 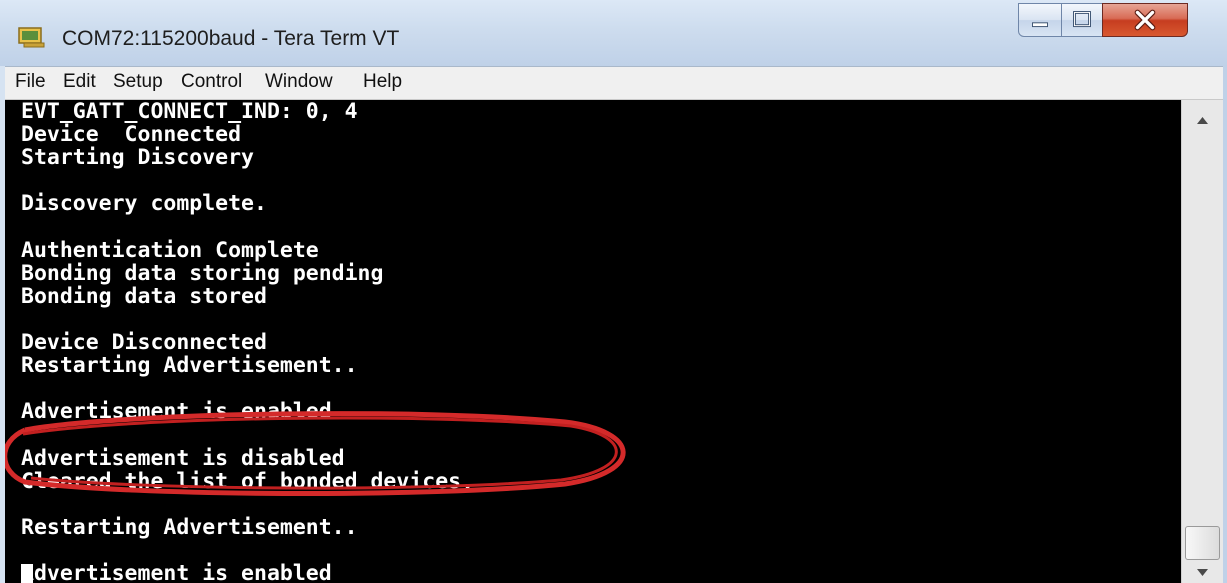 What do you see at coordinates (211, 82) in the screenshot?
I see `menu-control: Control` at bounding box center [211, 82].